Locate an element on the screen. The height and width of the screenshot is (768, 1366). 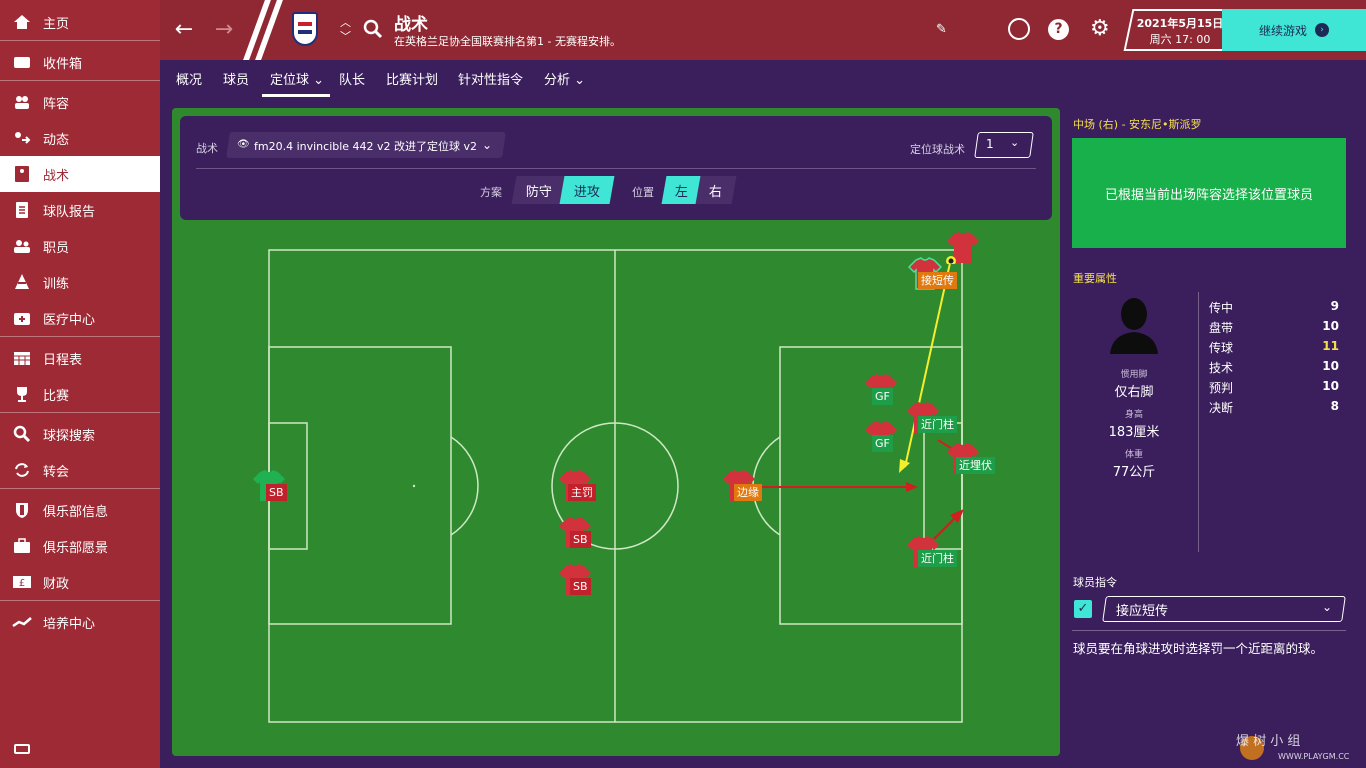
sidebar-item-label: 职员 is located at coordinates (56, 248).